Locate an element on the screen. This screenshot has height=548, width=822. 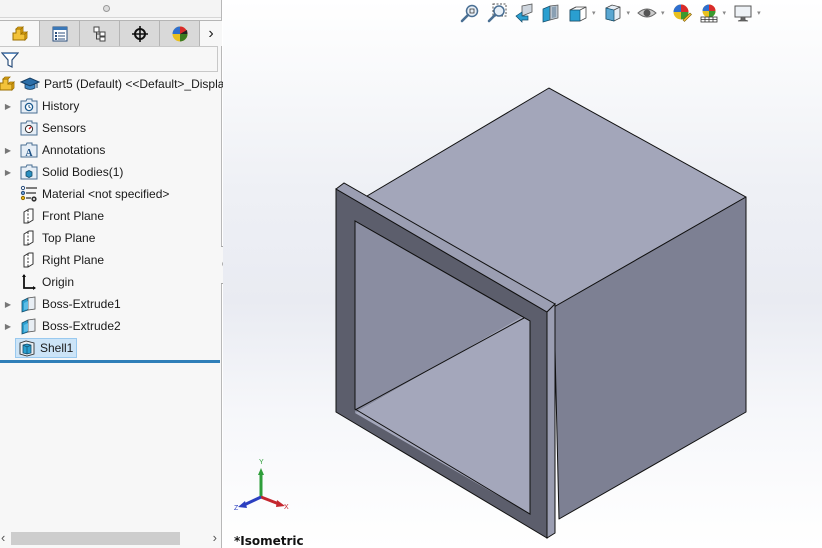
shell-icon is located at coordinates (27, 348).